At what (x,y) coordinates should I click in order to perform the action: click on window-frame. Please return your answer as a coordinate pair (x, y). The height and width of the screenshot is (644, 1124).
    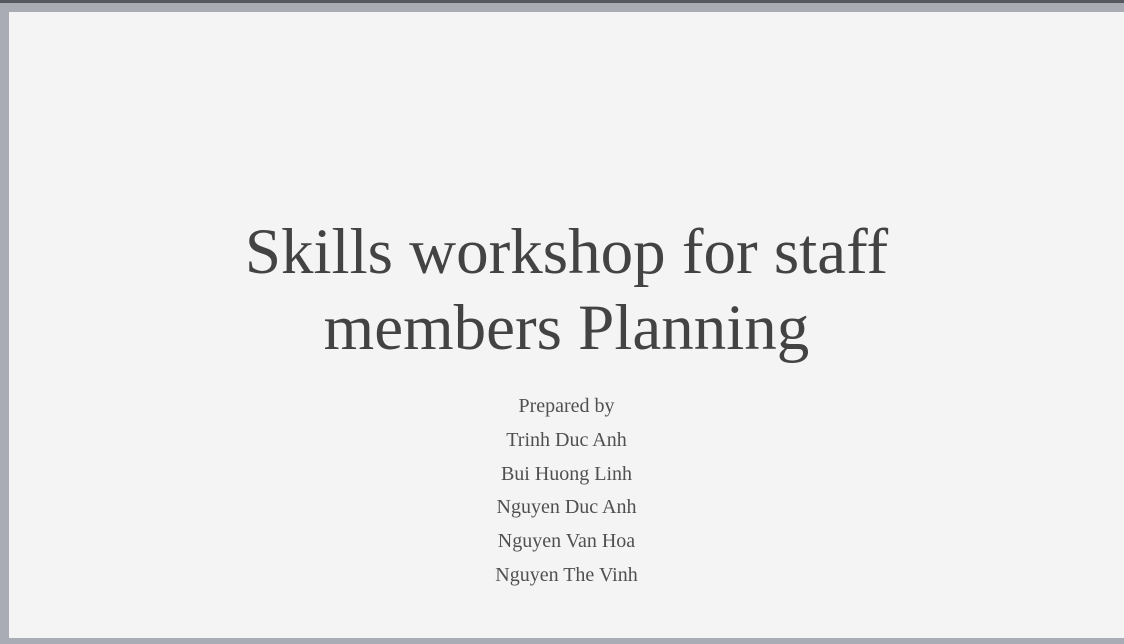
    Looking at the image, I should click on (562, 7).